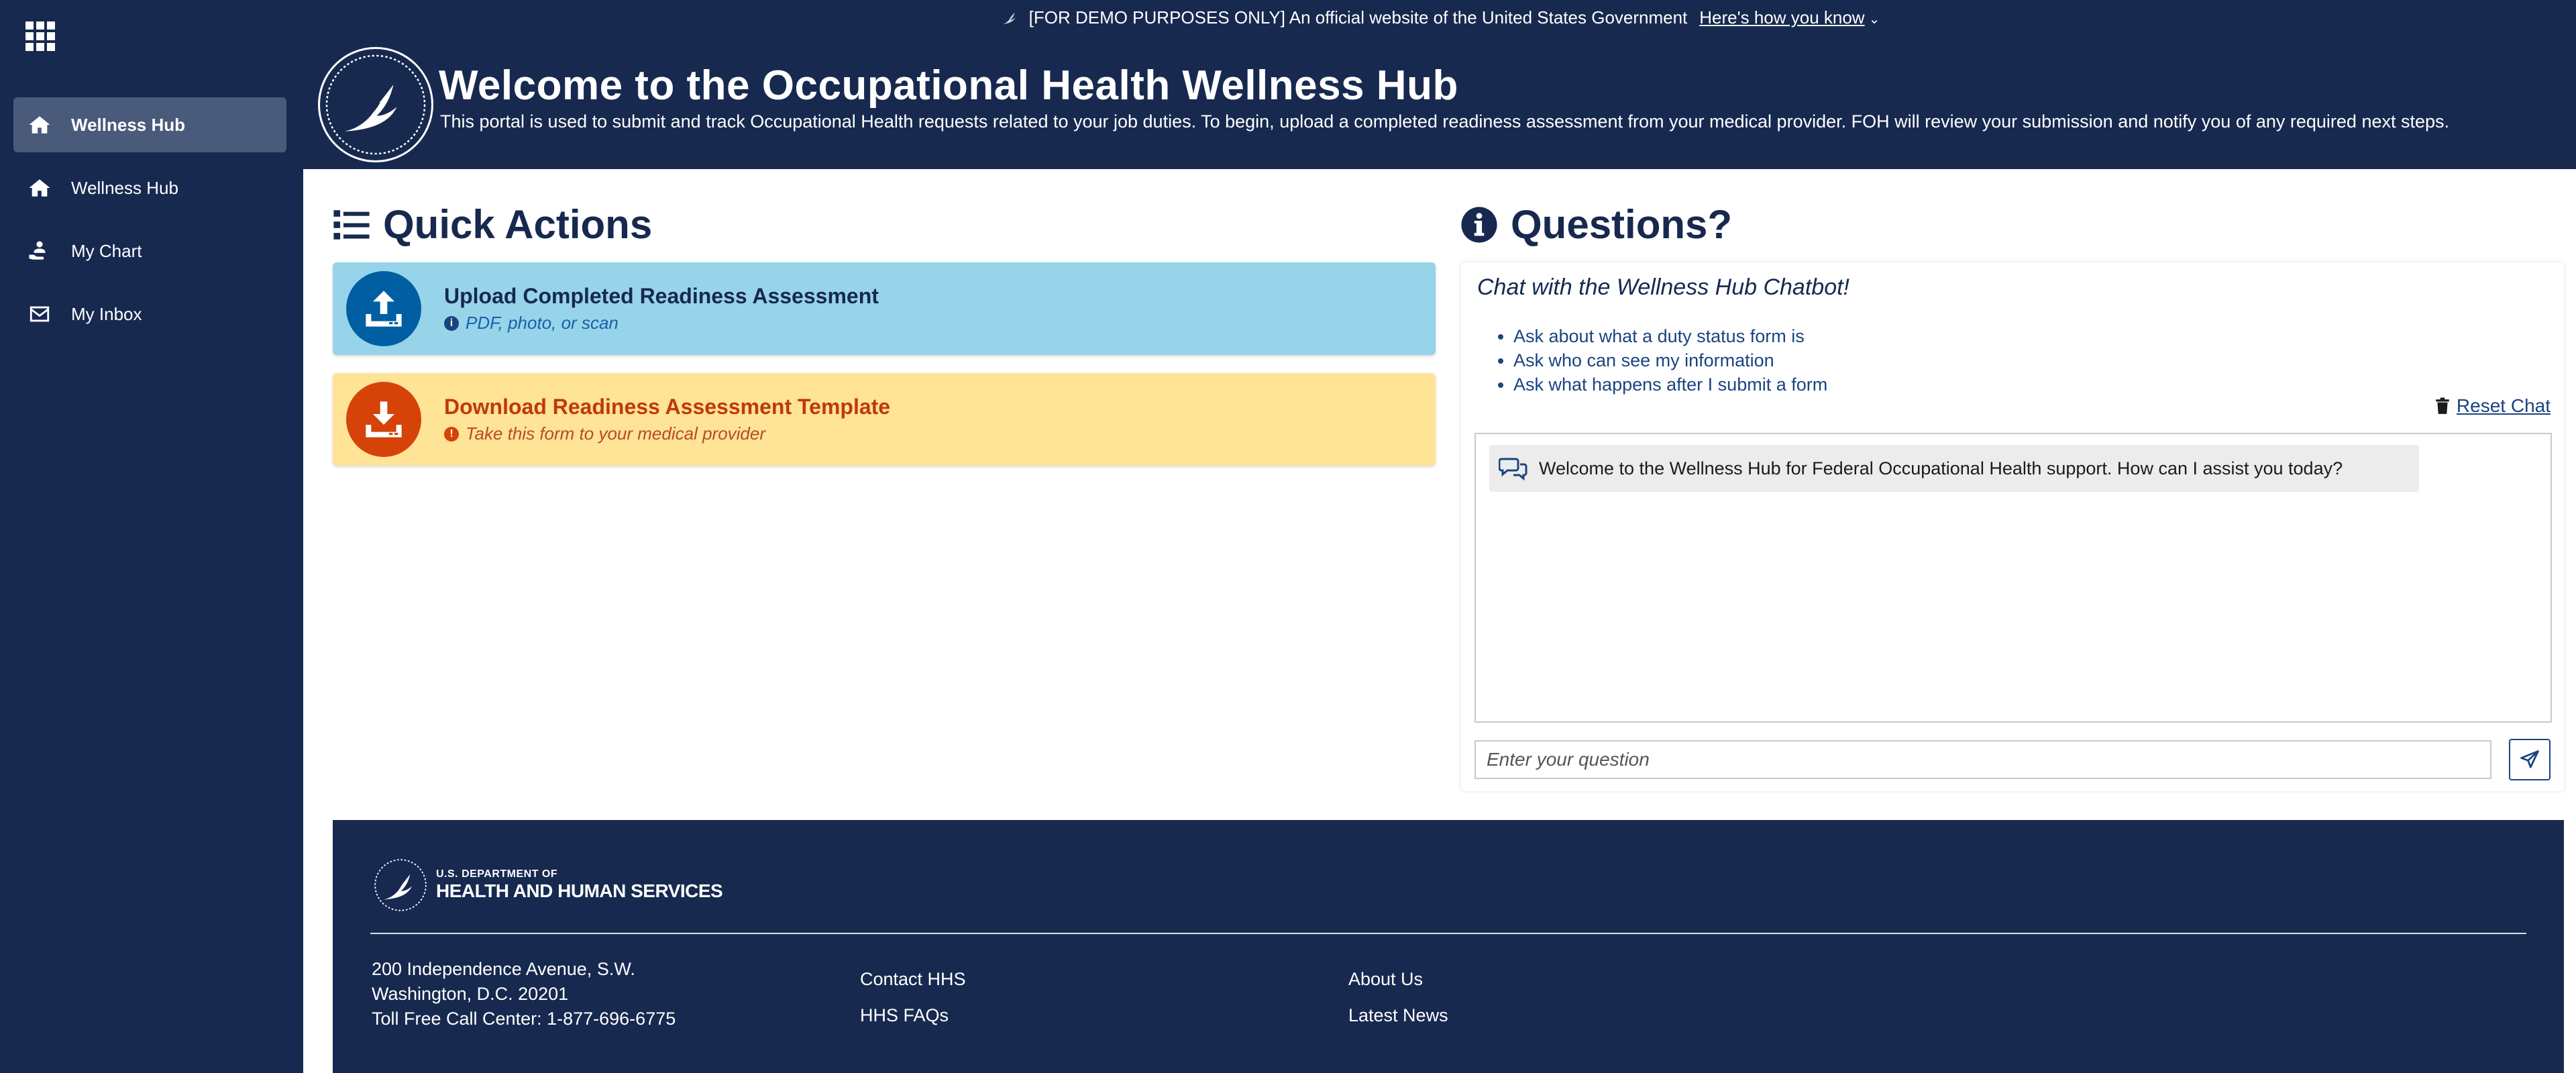  I want to click on download-template-subtitle: Take this form to your medical provider, so click(616, 433).